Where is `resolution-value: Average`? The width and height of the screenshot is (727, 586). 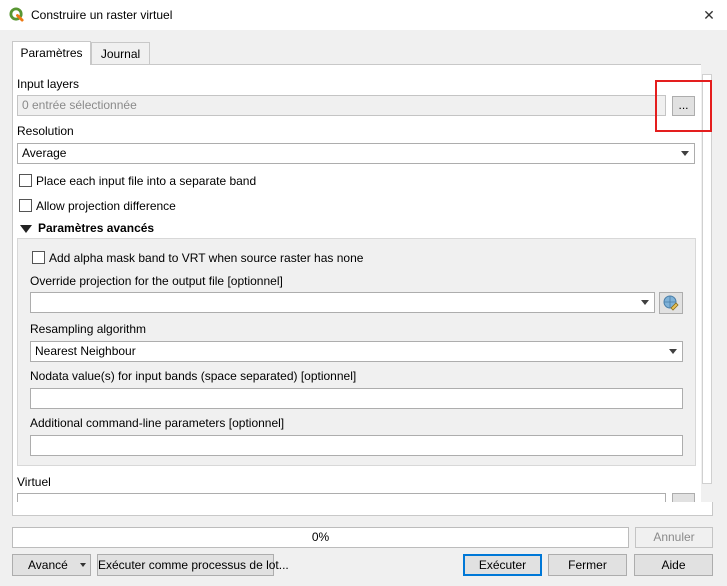
resolution-value: Average is located at coordinates (44, 153).